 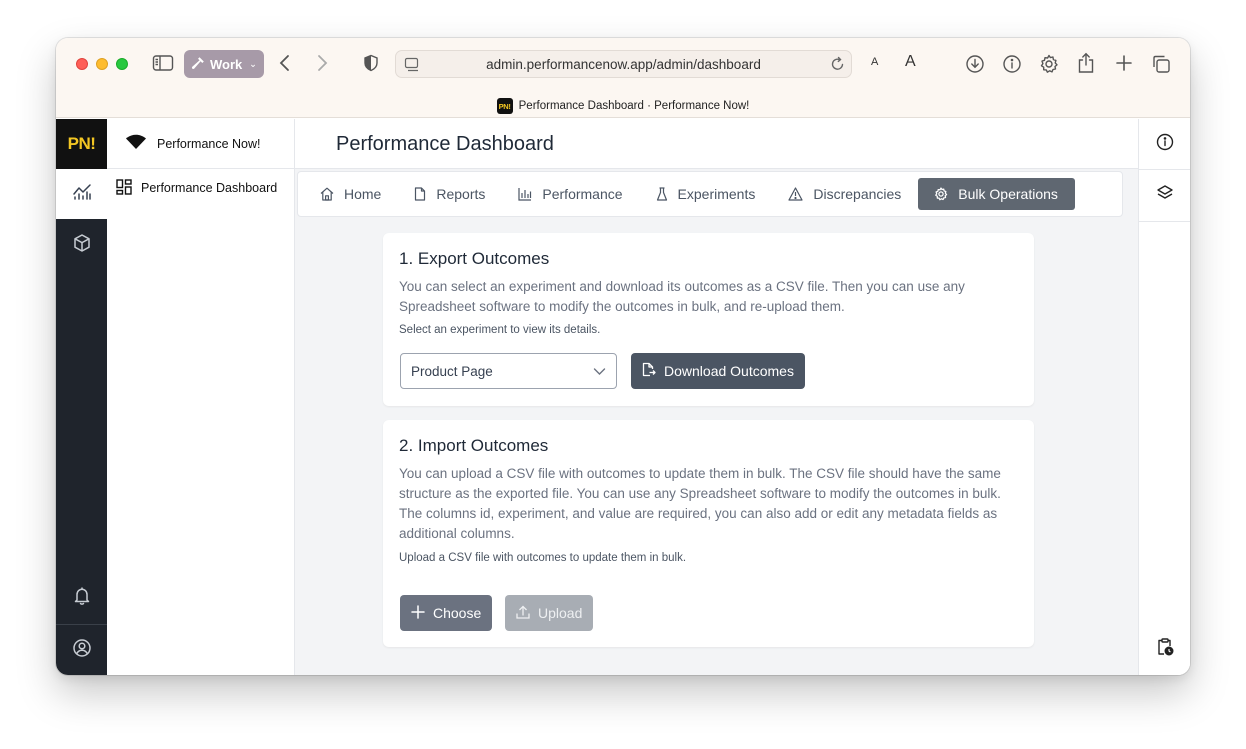 What do you see at coordinates (716, 144) in the screenshot?
I see `page-header: Performance Dashboard` at bounding box center [716, 144].